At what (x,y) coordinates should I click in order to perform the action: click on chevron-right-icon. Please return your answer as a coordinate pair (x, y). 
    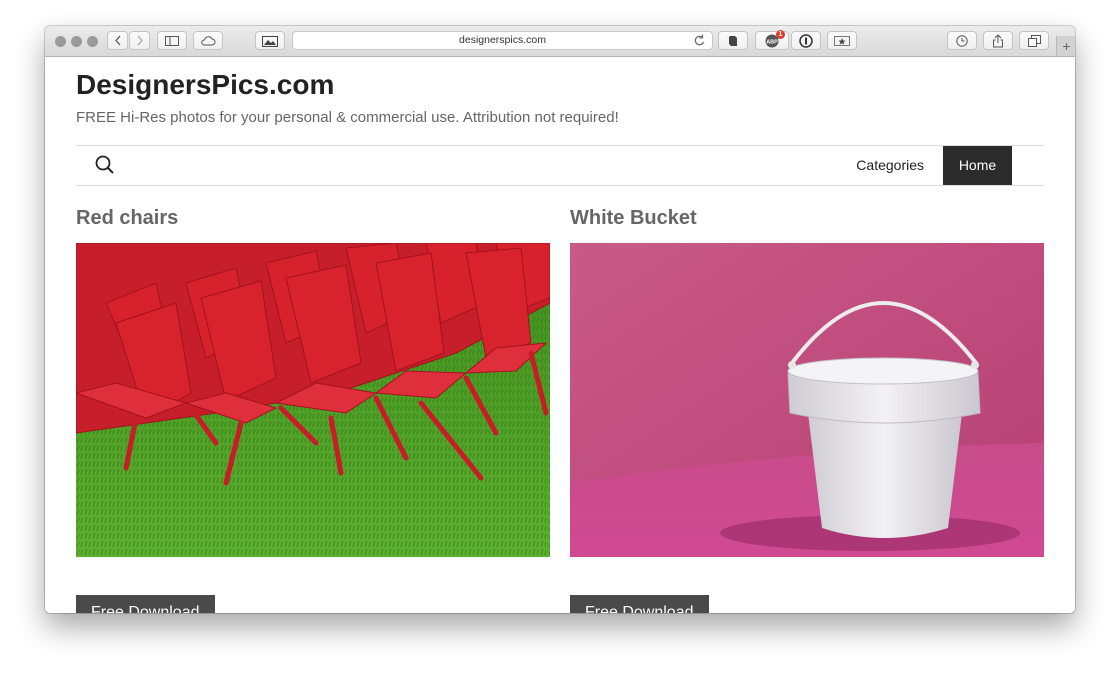
    Looking at the image, I should click on (140, 40).